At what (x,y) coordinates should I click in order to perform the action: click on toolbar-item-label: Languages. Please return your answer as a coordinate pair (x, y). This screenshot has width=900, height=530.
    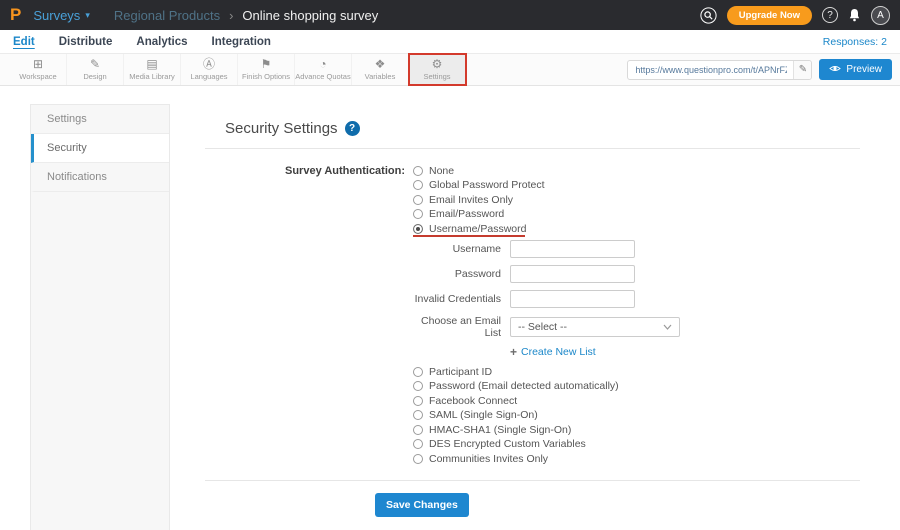
    Looking at the image, I should click on (209, 76).